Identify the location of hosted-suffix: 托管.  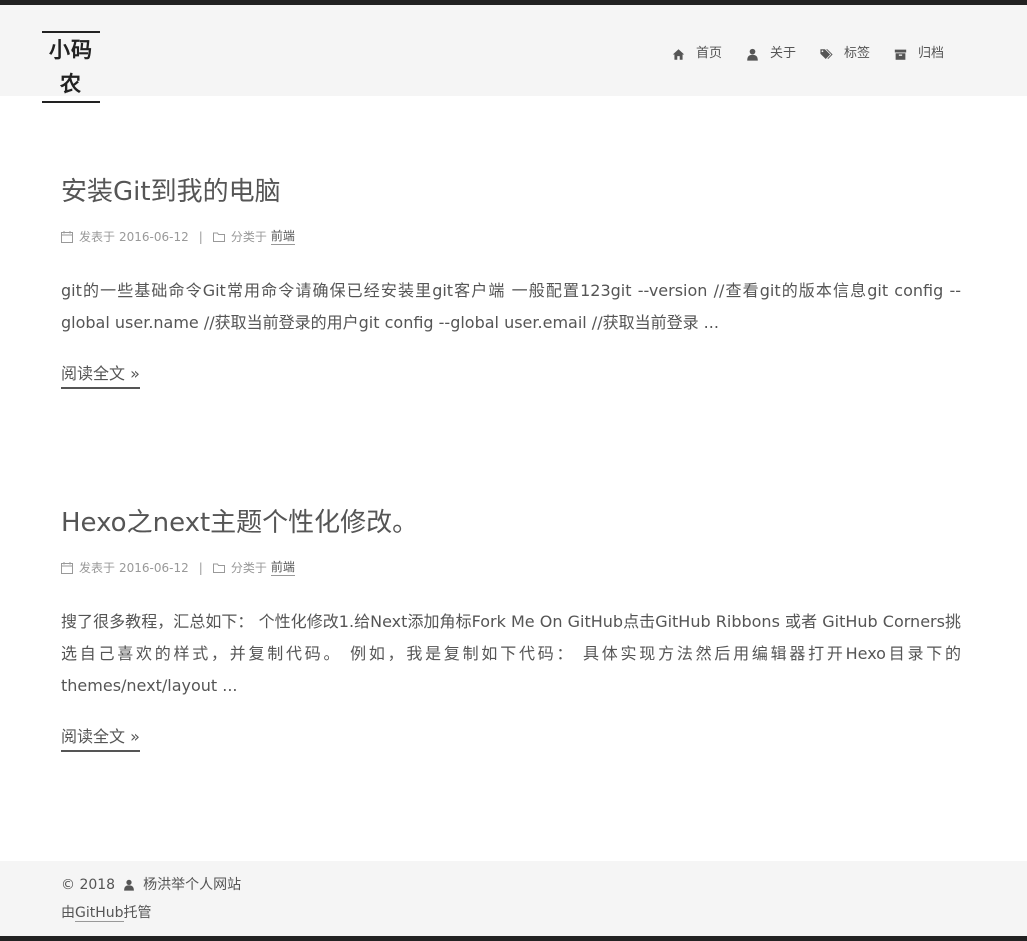
(137, 913).